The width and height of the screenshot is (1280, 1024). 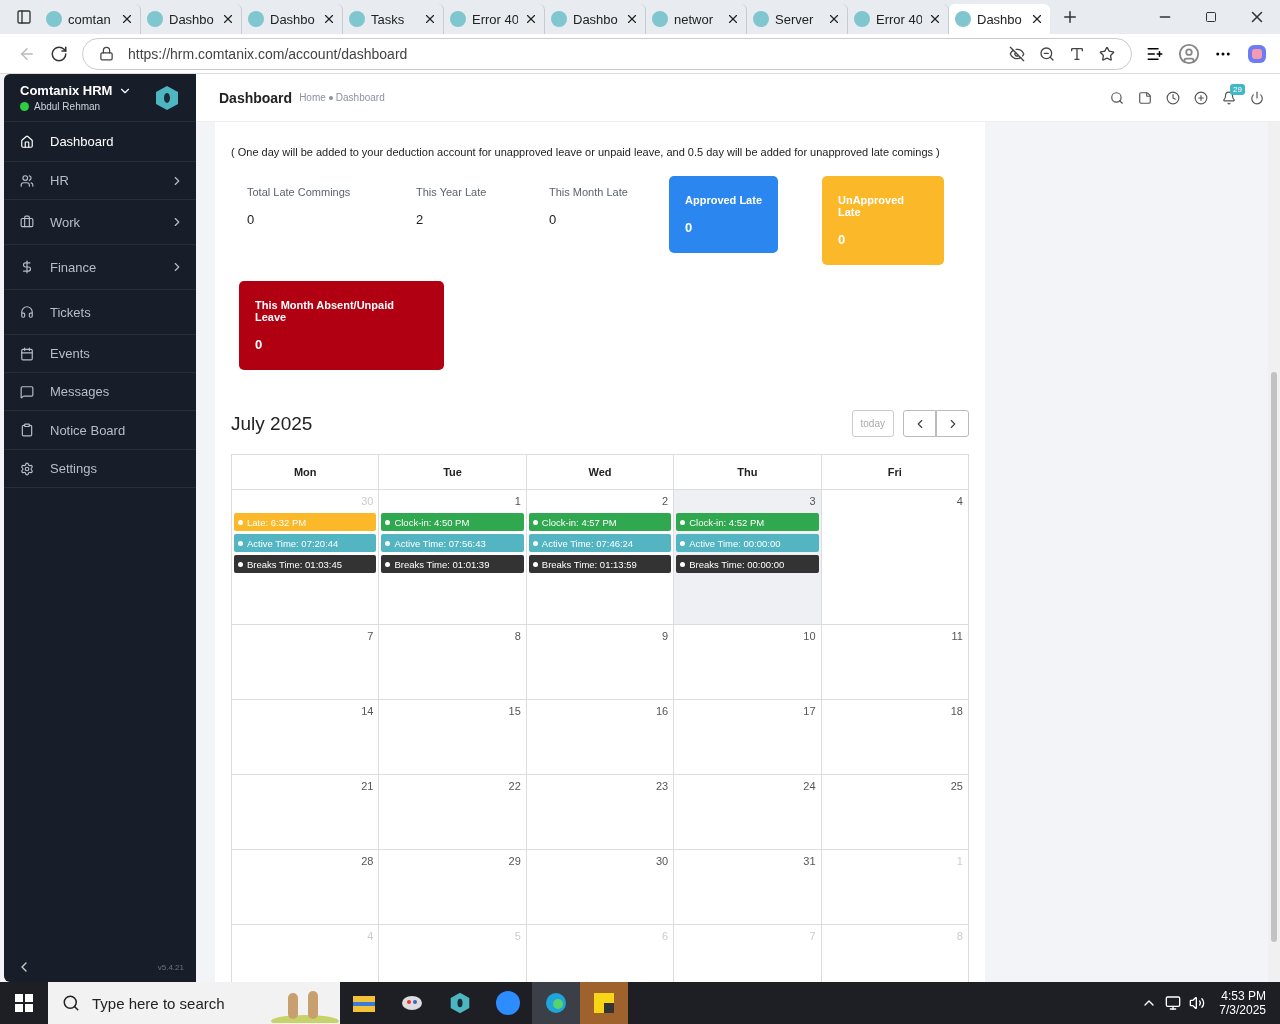 I want to click on calendar-day-cell: 23, so click(x=600, y=812).